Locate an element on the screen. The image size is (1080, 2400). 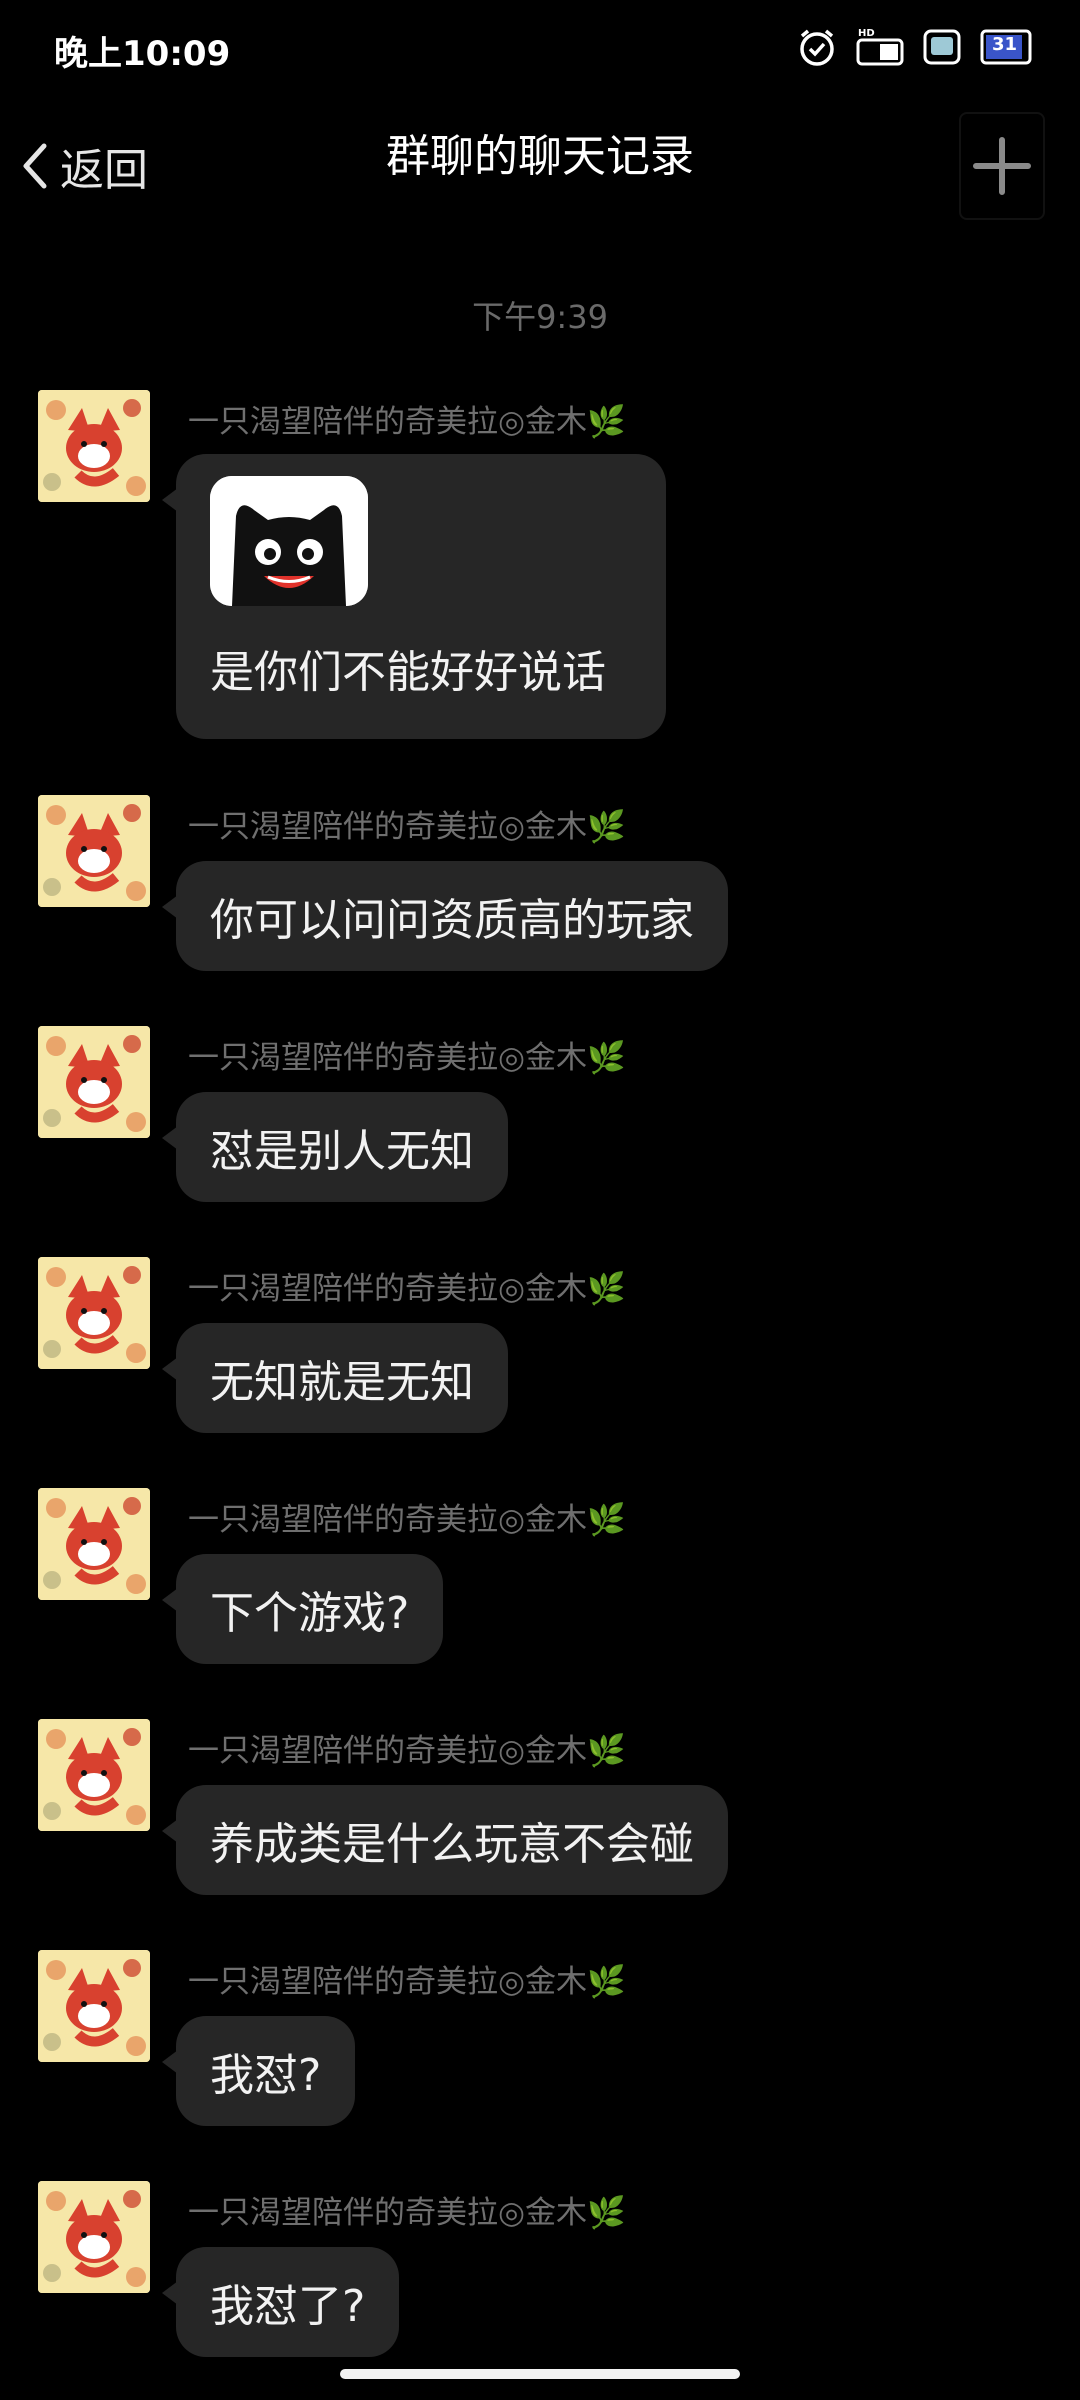
message-text: 我怼? is located at coordinates (266, 2075).